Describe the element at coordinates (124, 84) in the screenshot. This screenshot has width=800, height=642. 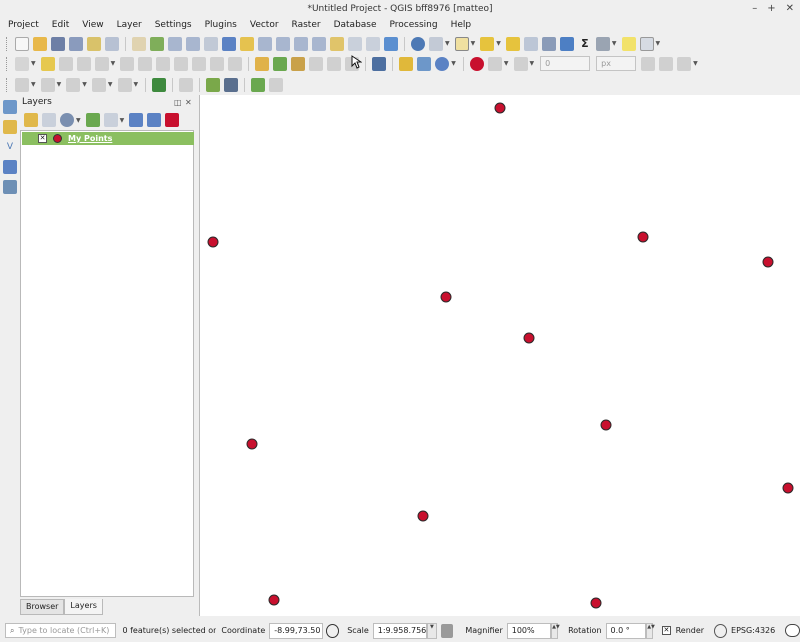
I see `add-arc-icon` at that location.